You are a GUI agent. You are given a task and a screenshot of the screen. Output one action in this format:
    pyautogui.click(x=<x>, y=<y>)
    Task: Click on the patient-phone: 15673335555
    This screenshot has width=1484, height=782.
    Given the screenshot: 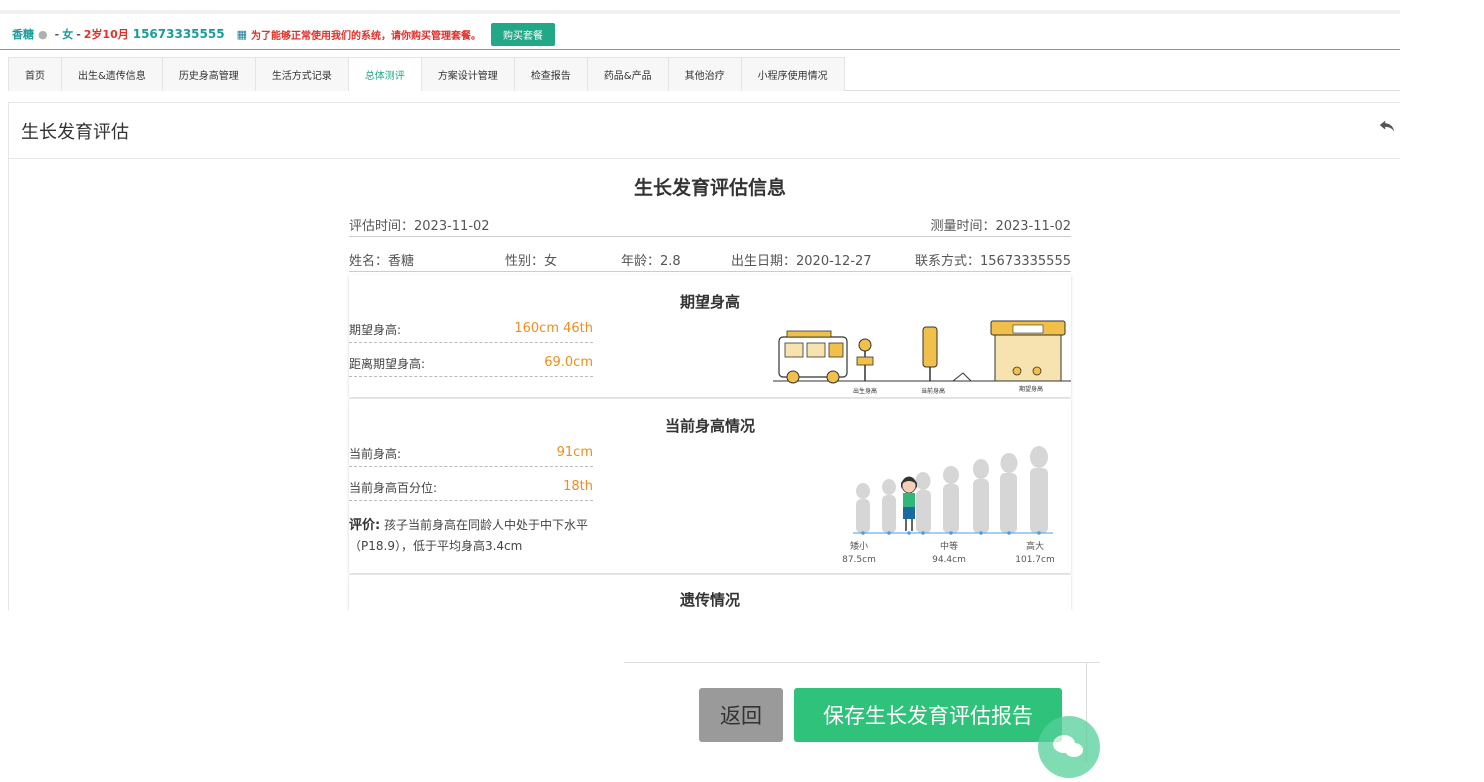 What is the action you would take?
    pyautogui.click(x=178, y=34)
    